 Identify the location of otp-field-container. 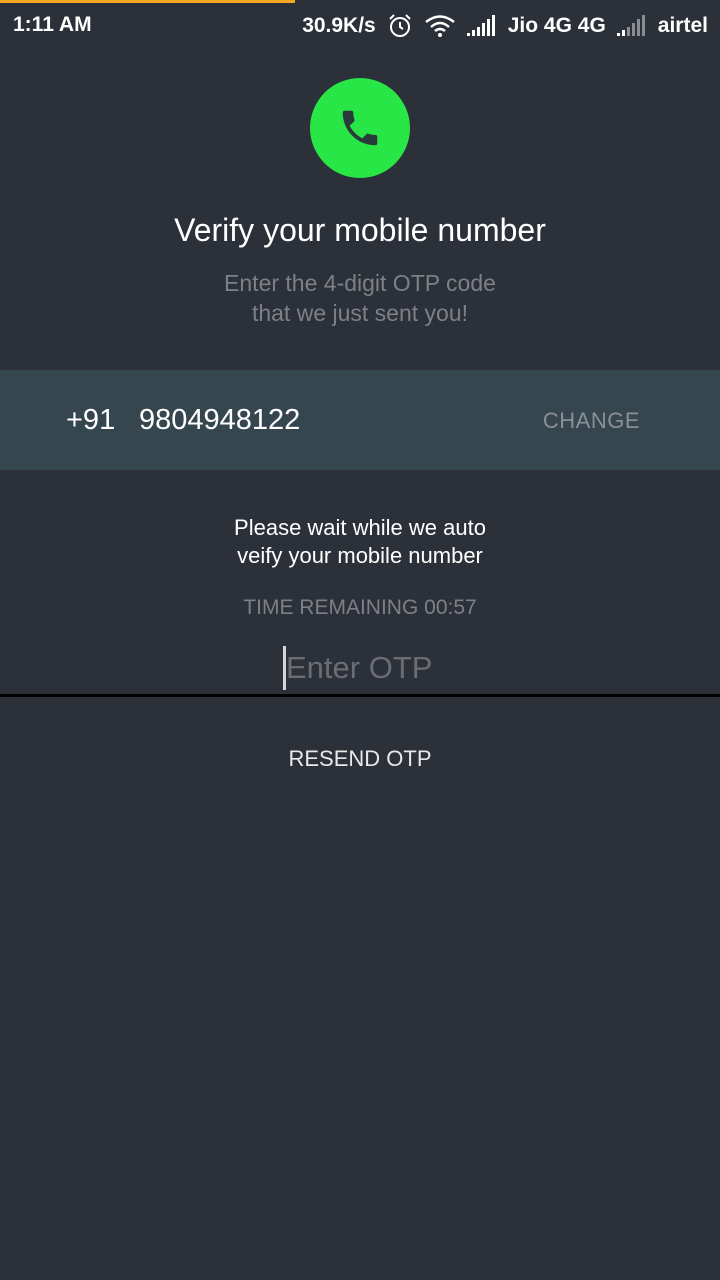
(360, 668).